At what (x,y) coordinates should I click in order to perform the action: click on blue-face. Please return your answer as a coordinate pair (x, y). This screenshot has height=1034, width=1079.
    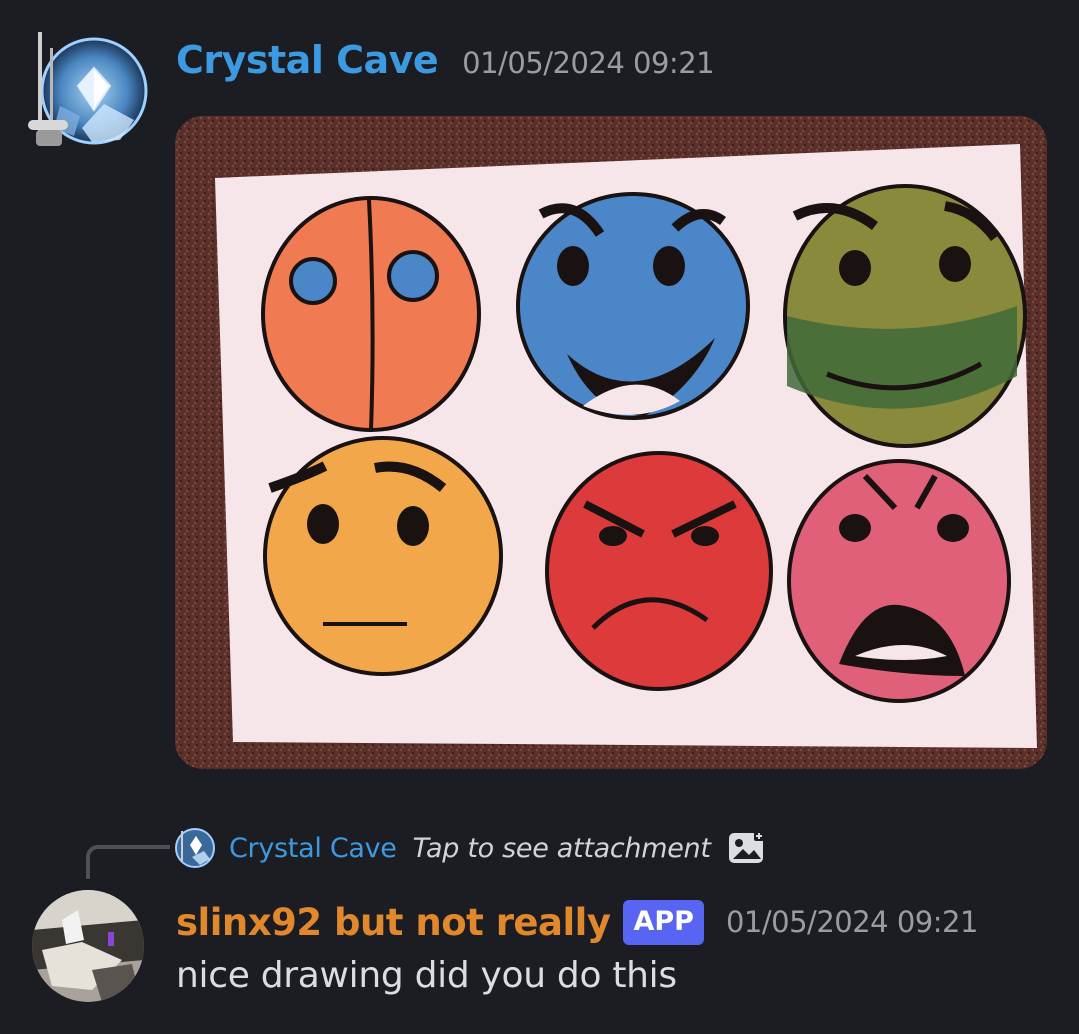
    Looking at the image, I should click on (633, 306).